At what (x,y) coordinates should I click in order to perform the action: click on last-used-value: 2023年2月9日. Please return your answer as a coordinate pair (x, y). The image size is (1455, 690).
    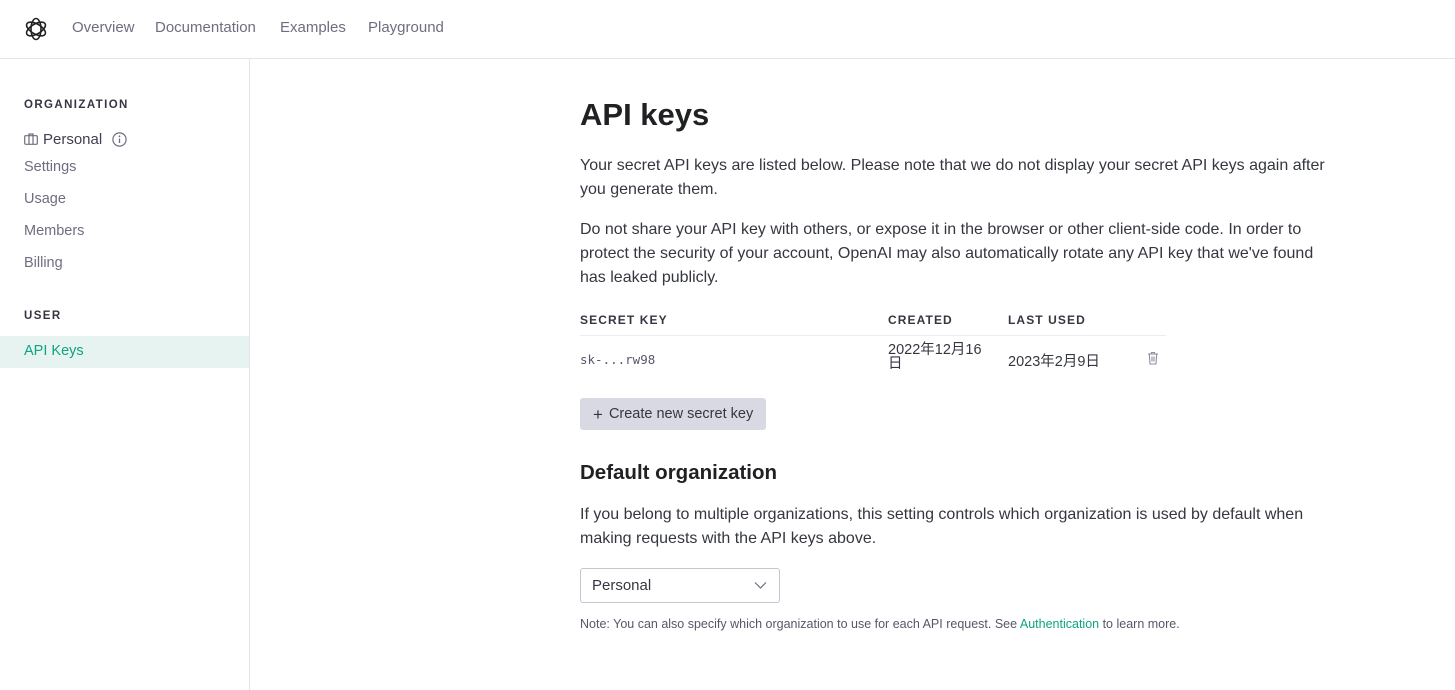
    Looking at the image, I should click on (1054, 362).